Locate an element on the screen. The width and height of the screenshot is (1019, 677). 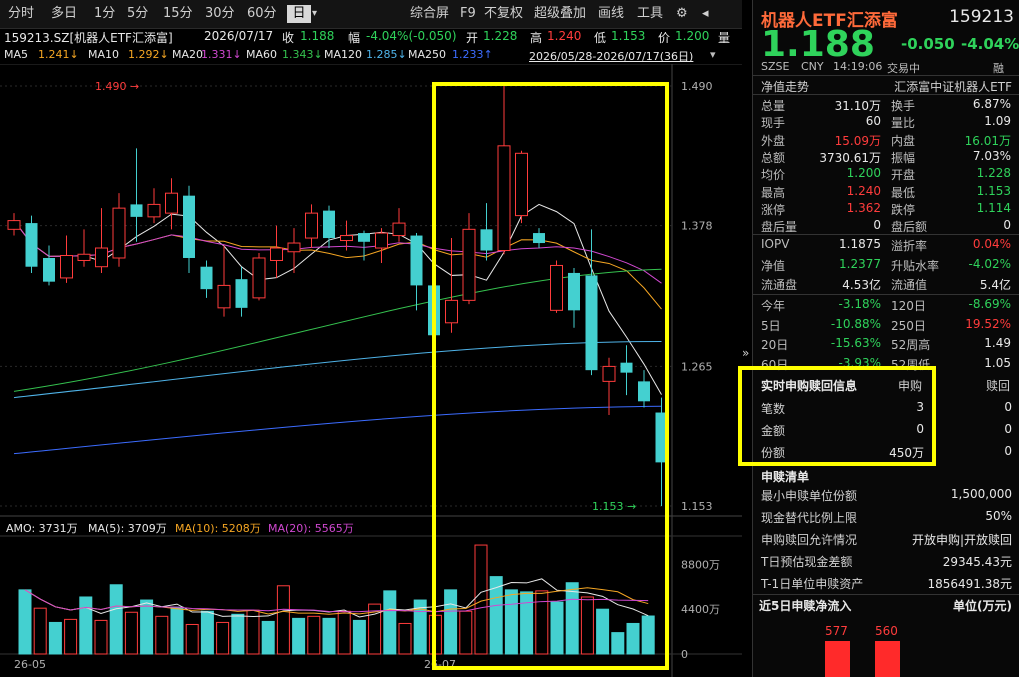
expand-arrow-icon: » is located at coordinates (745, 353).